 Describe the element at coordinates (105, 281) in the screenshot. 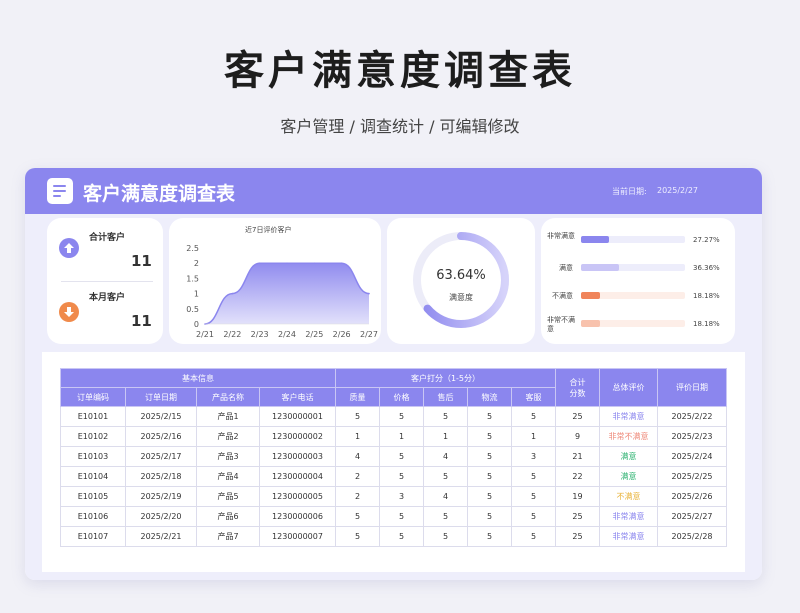

I see `customer-stats-panel: 合计客户 11 本月客户 11` at that location.